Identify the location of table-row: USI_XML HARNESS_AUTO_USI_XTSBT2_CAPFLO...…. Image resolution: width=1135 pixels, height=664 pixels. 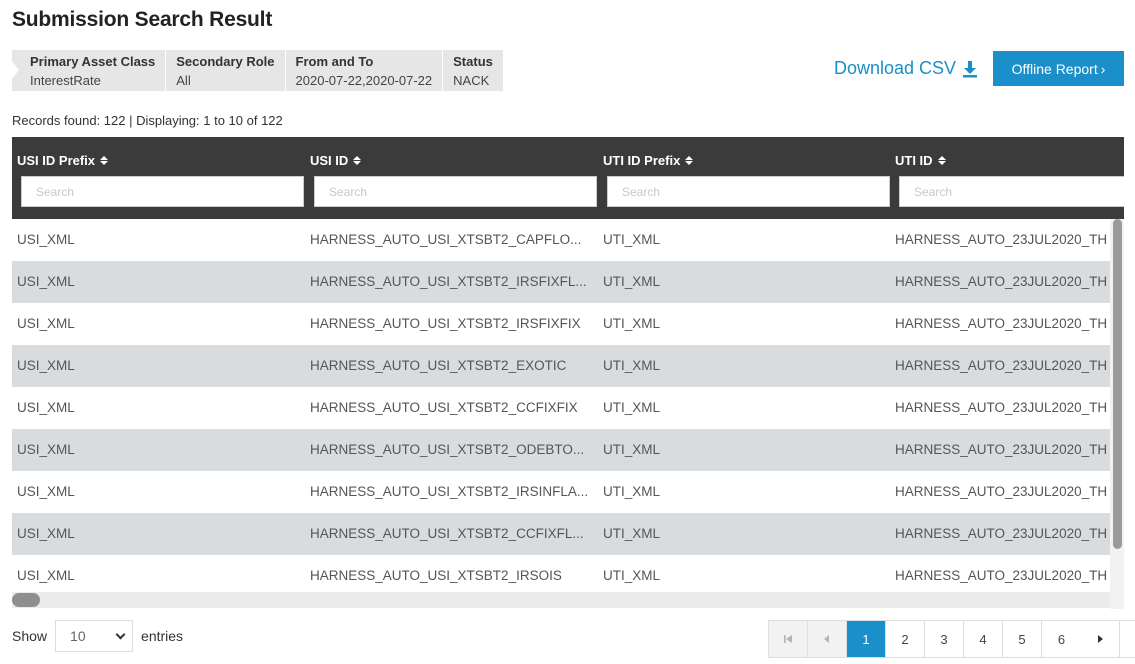
(561, 240).